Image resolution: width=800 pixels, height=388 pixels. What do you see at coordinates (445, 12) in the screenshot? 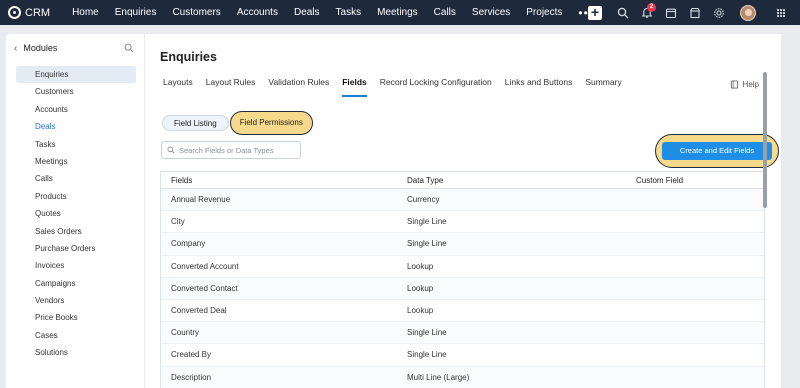
I see `nav-calls: Calls` at bounding box center [445, 12].